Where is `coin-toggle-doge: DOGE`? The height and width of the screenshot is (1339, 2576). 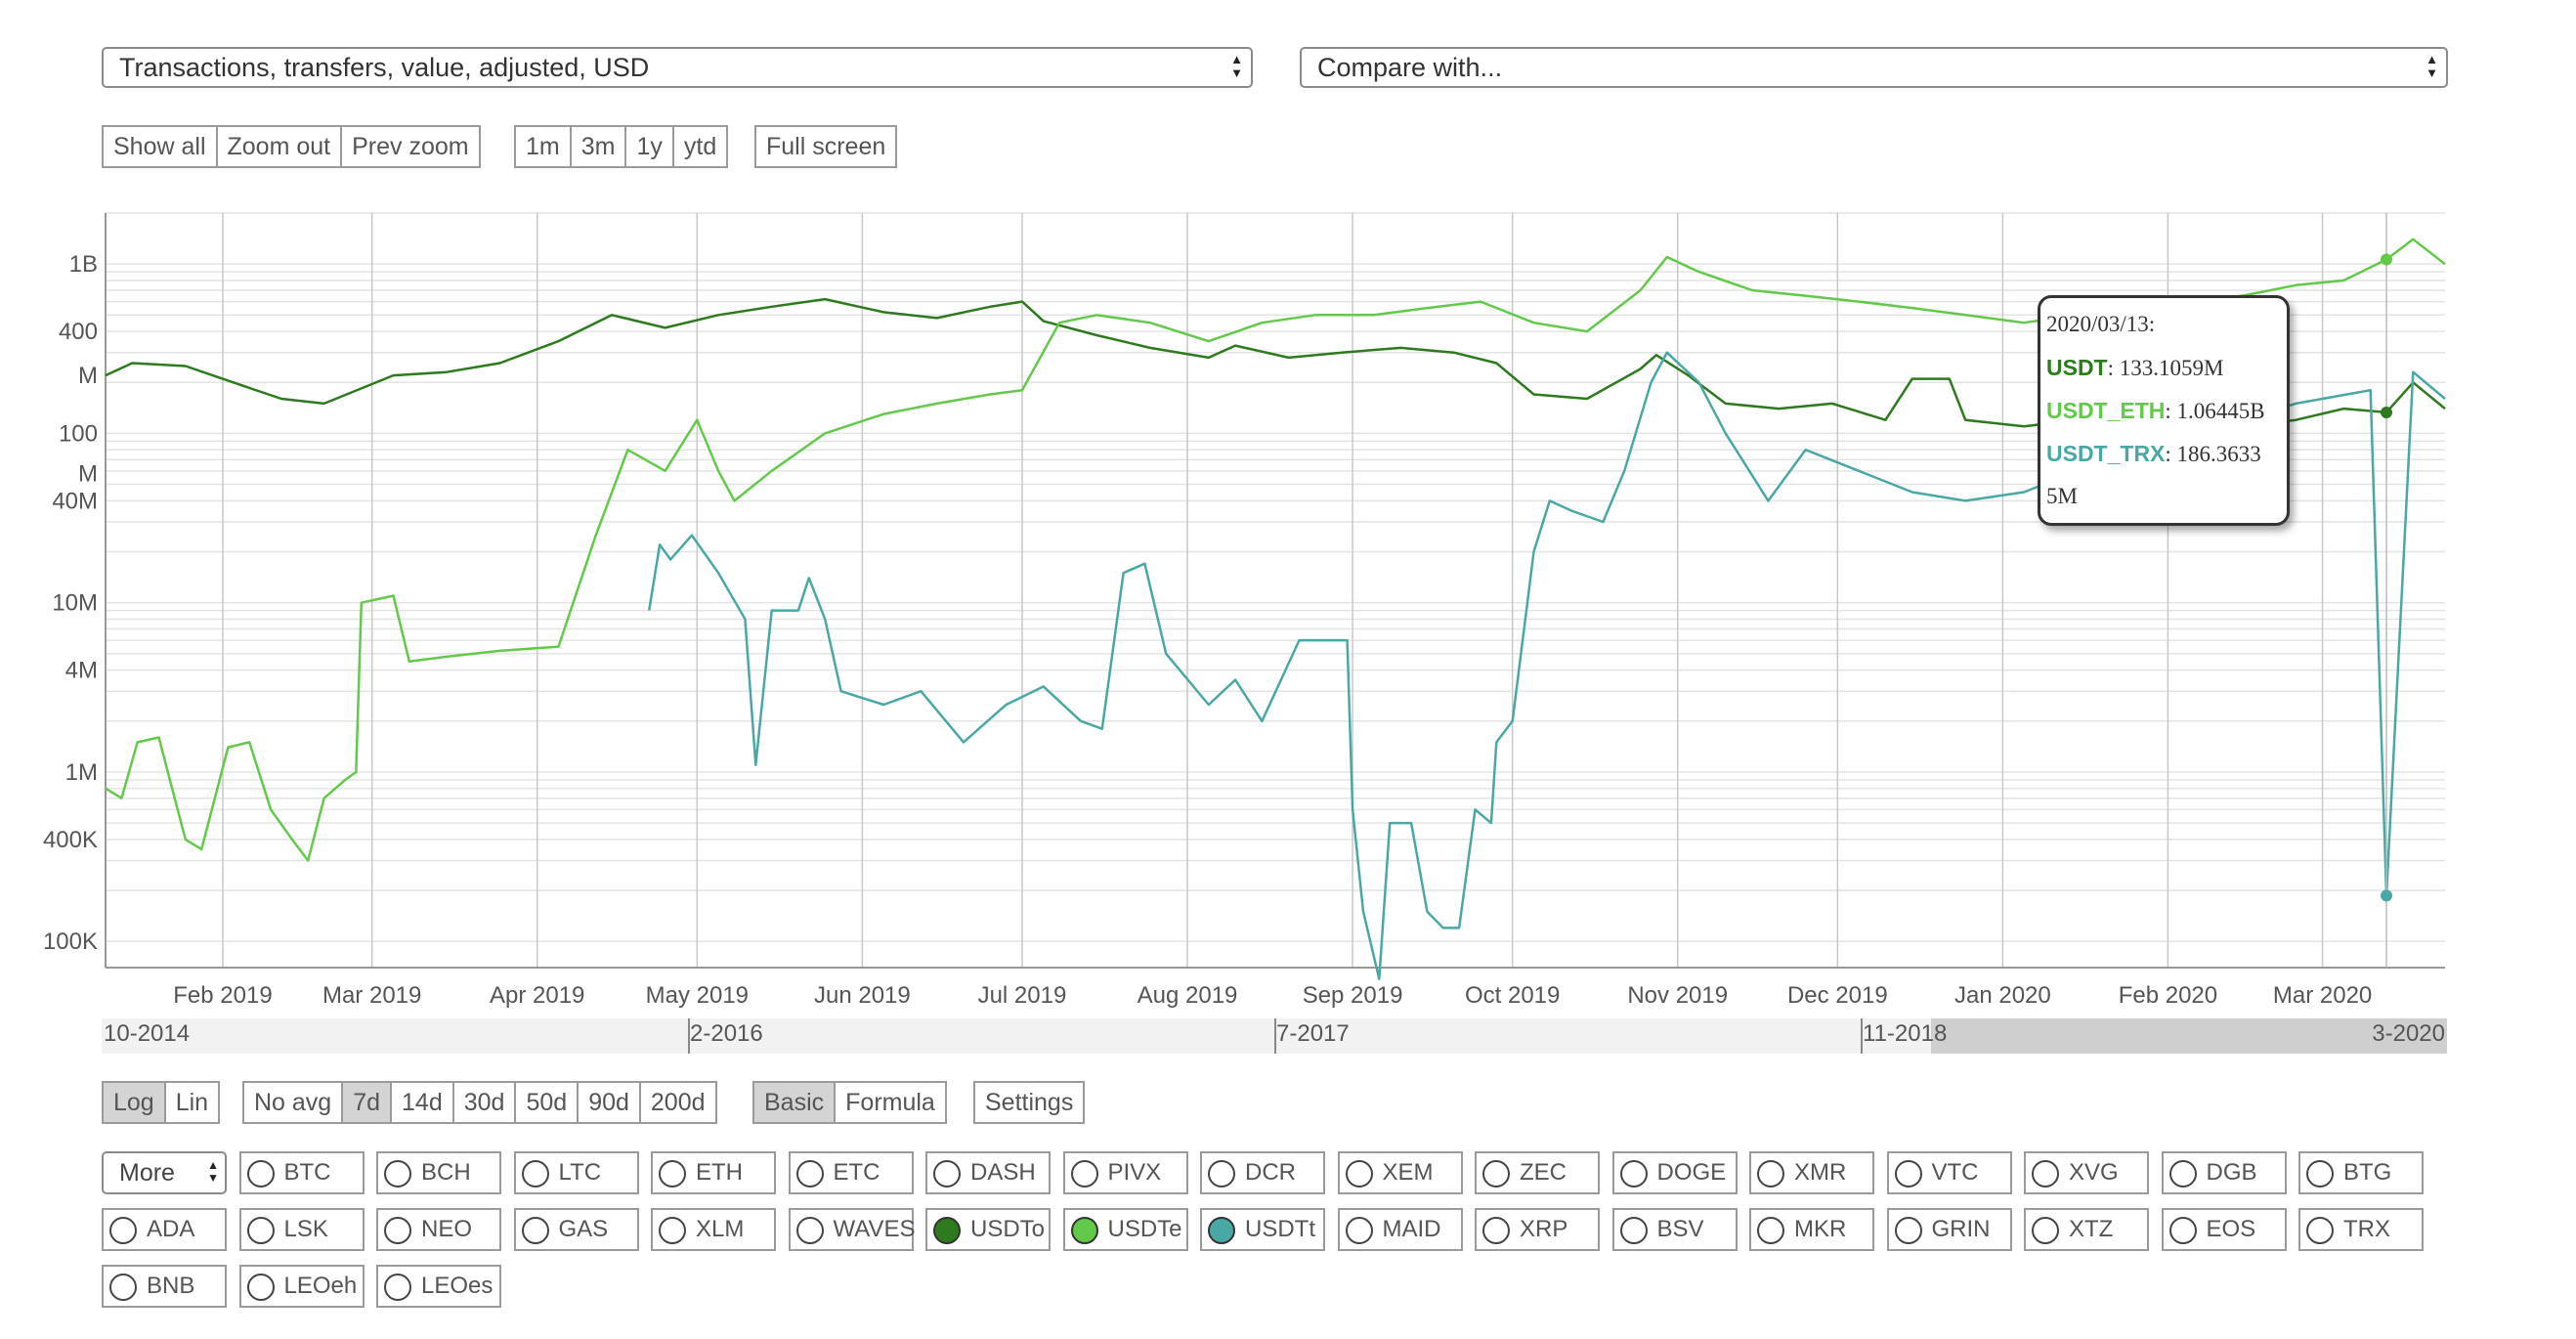 coin-toggle-doge: DOGE is located at coordinates (1675, 1172).